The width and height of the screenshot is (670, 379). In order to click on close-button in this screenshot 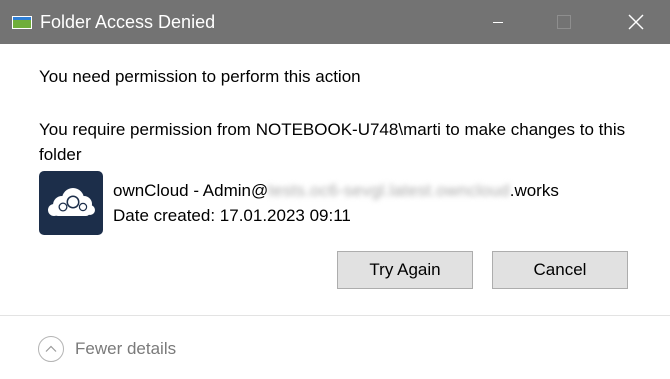, I will do `click(636, 22)`.